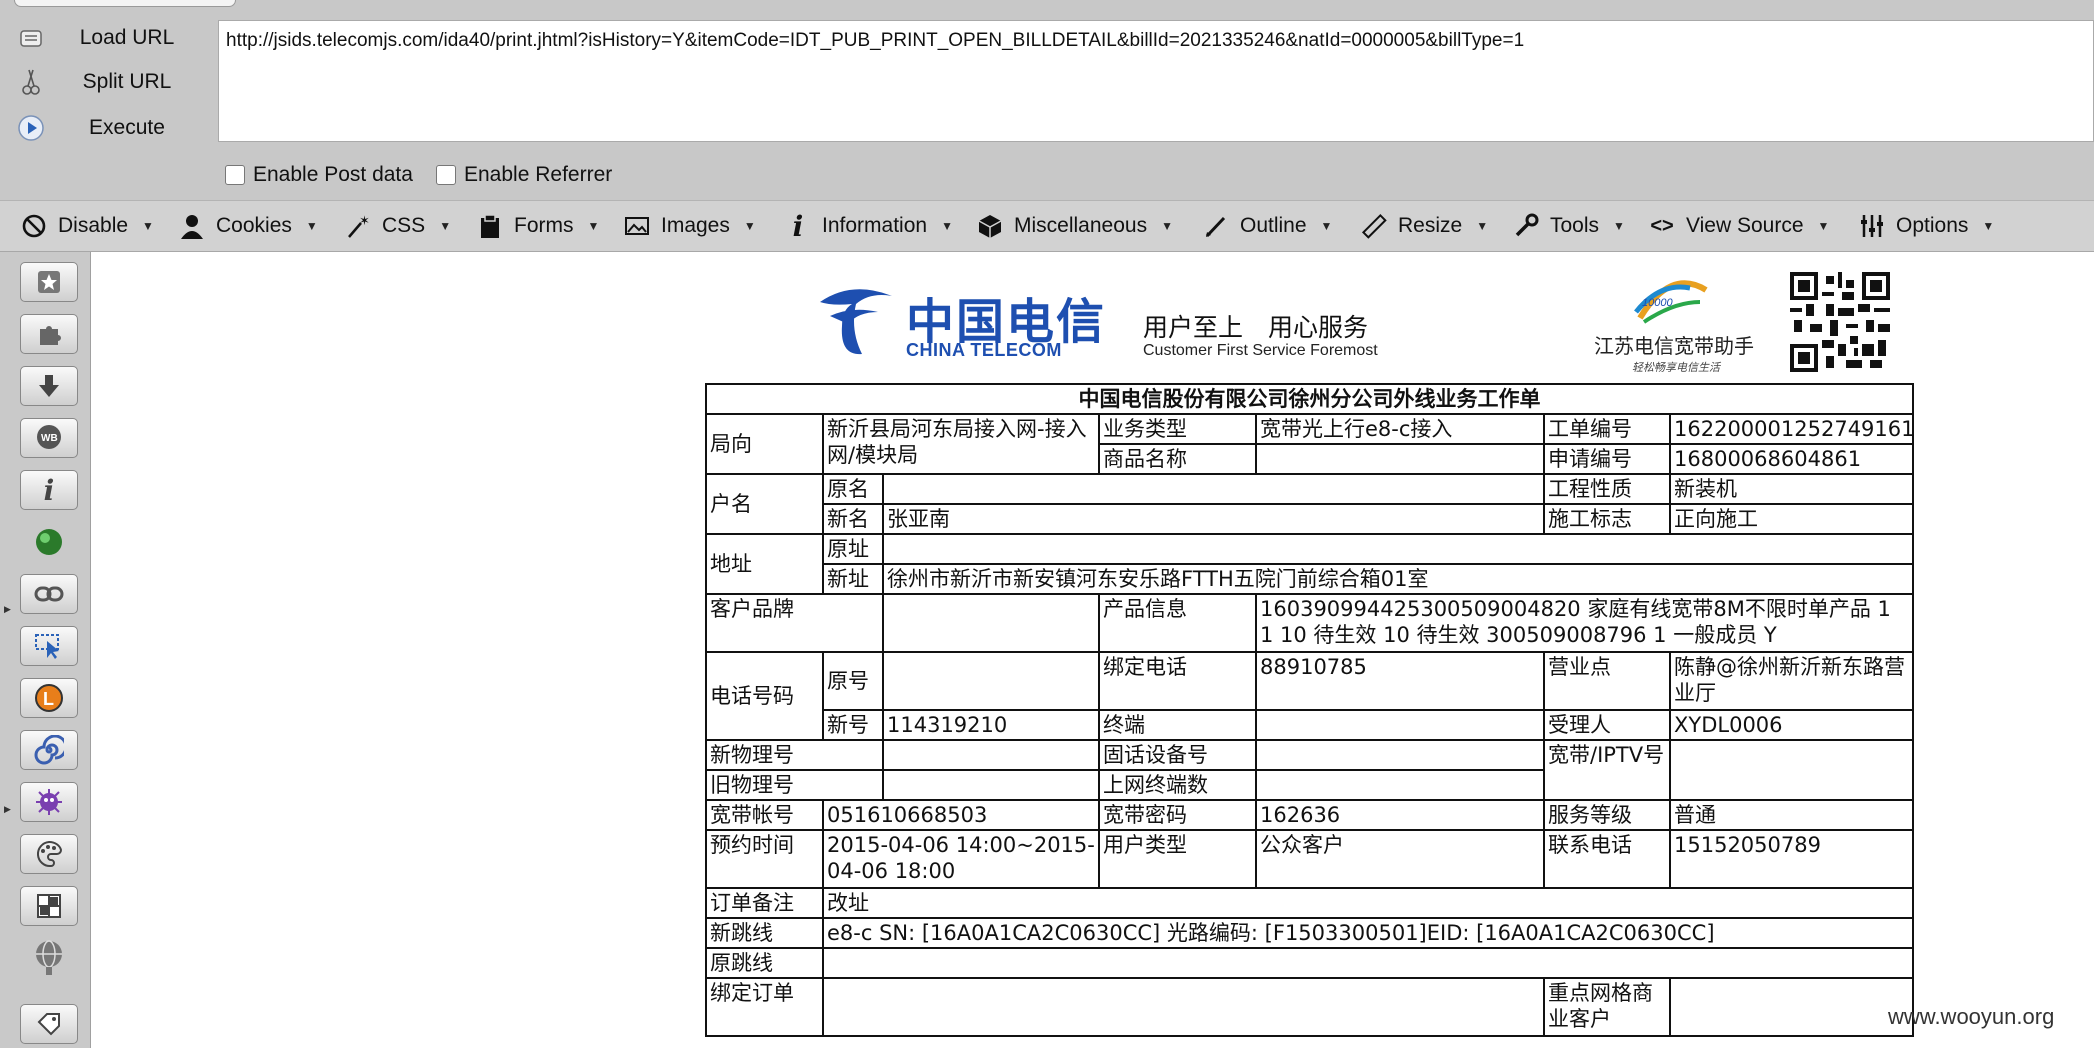 The image size is (2094, 1048). Describe the element at coordinates (1657, 303) in the screenshot. I see `helper-logo-number: 10000` at that location.